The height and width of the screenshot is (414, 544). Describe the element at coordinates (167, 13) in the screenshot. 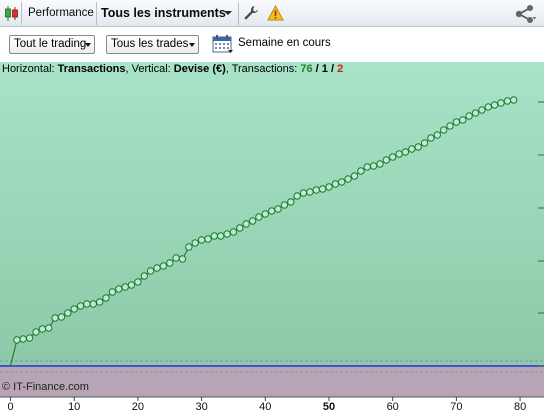

I see `instruments-dropdown: Tous les instruments` at that location.